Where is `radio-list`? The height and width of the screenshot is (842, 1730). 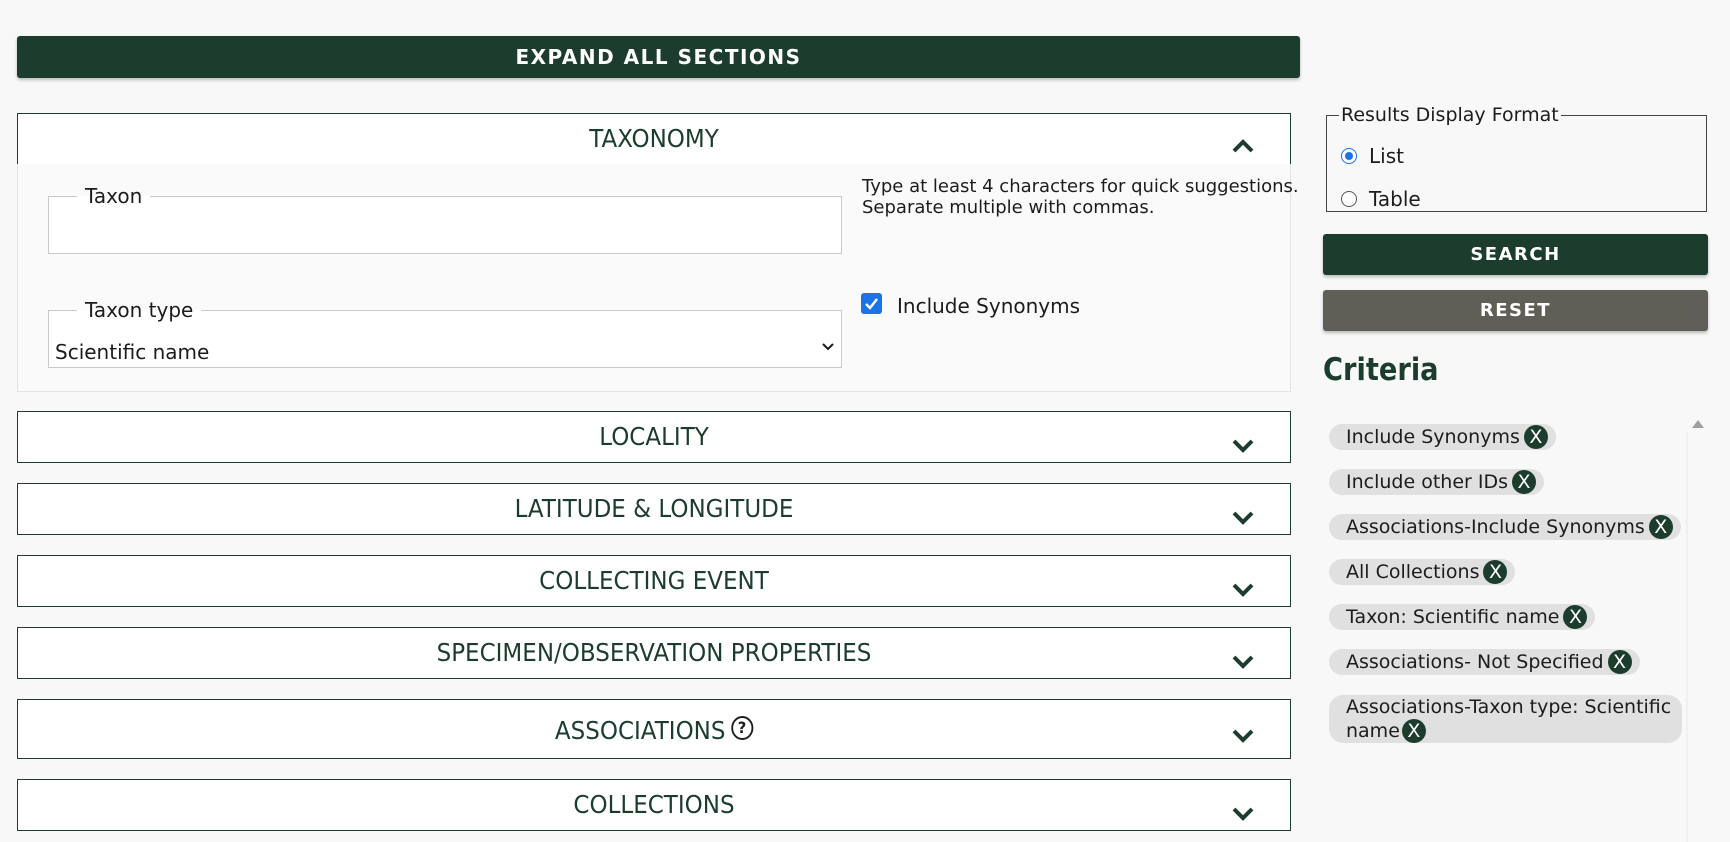 radio-list is located at coordinates (1349, 156).